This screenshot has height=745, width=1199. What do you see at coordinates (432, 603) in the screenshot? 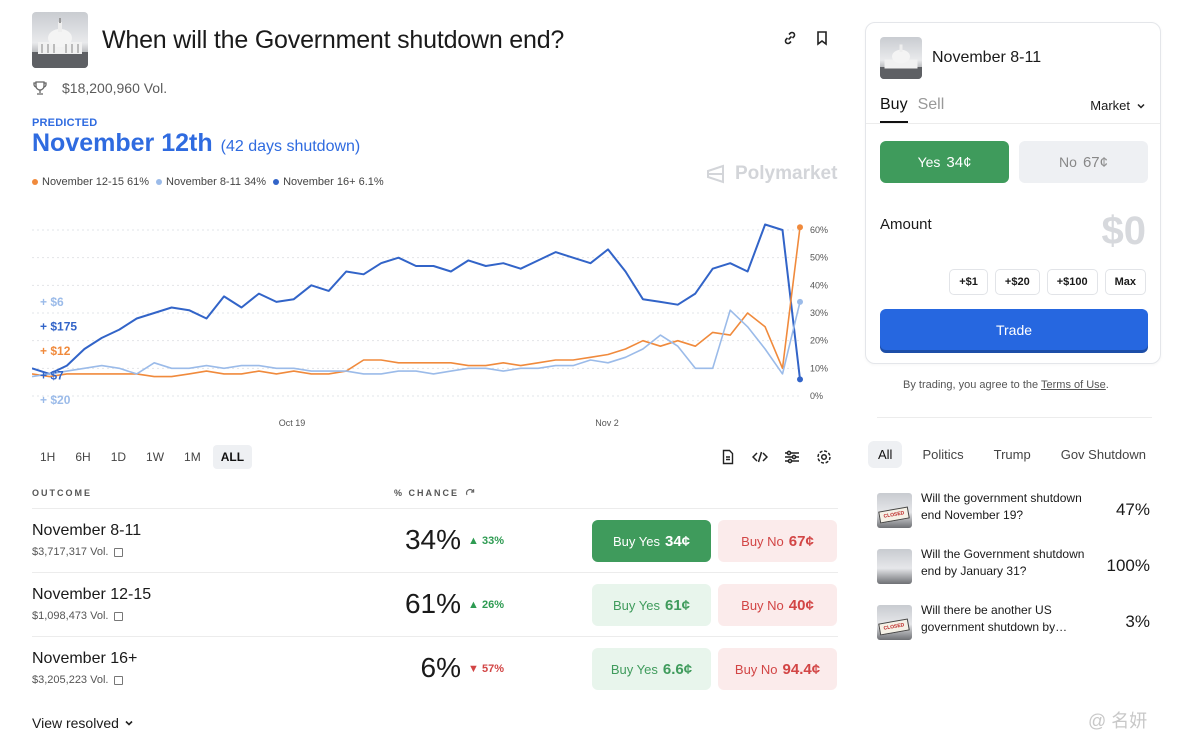
I see `outcome-percent: 61%` at bounding box center [432, 603].